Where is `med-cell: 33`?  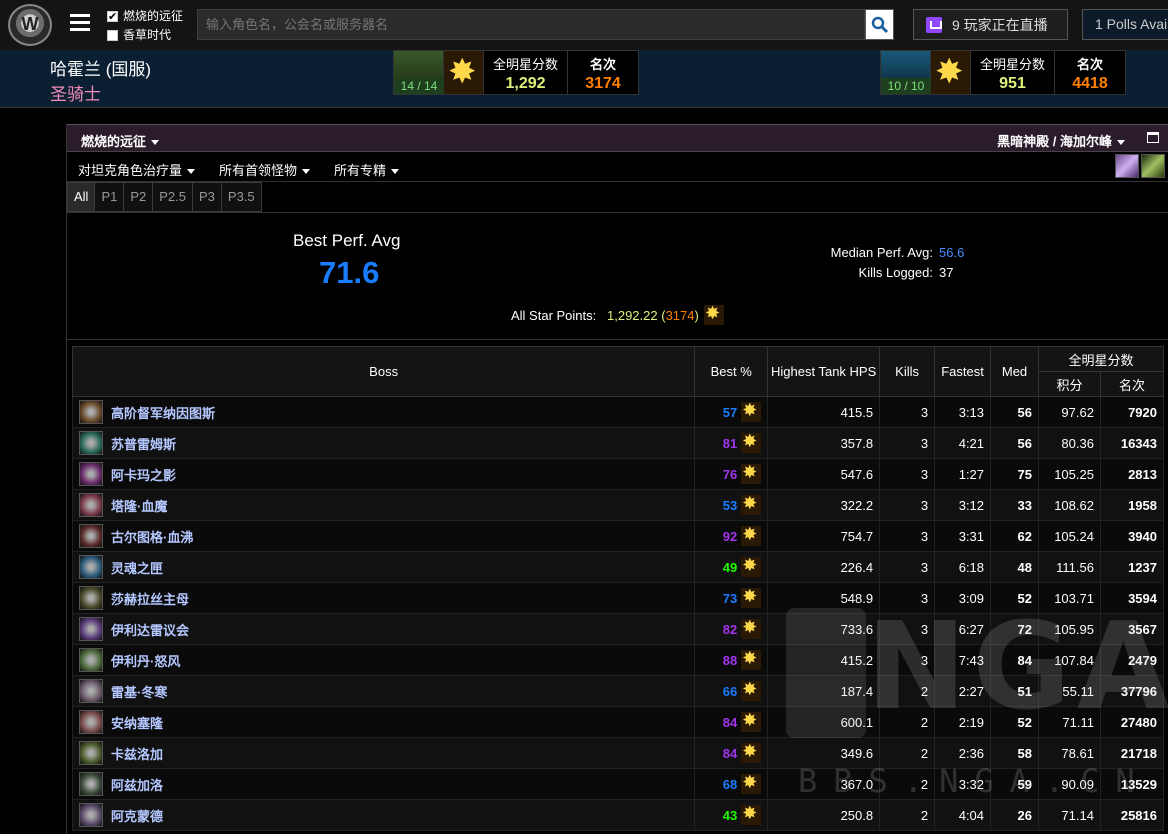 med-cell: 33 is located at coordinates (1014, 505).